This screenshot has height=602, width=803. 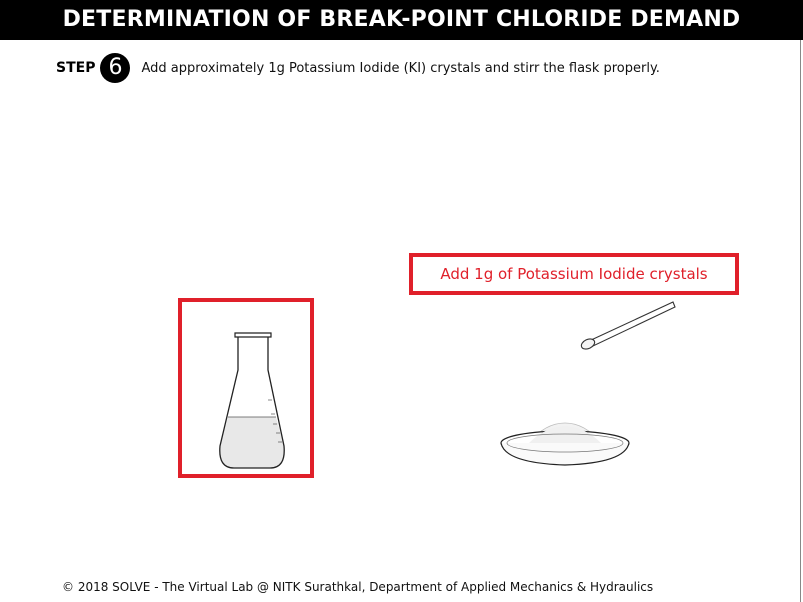 I want to click on conical-flask-icon, so click(x=250, y=400).